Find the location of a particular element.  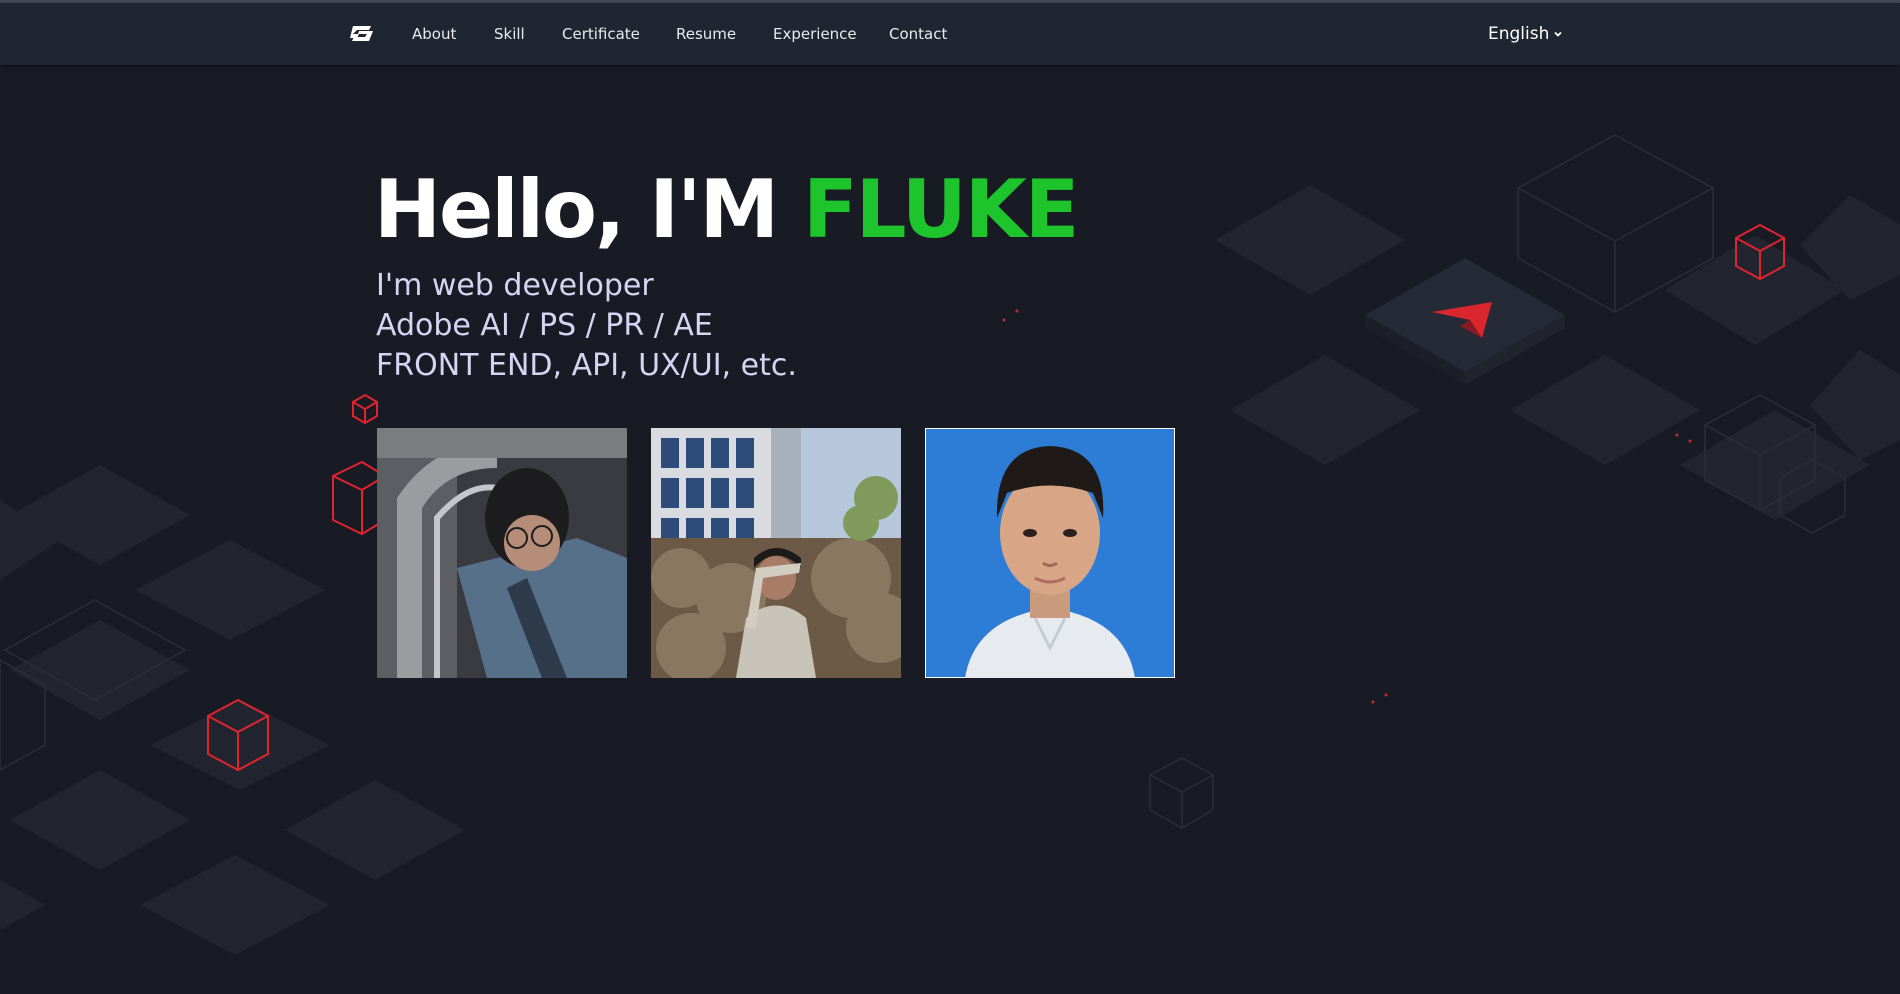

nav-item-certificate: Certificate is located at coordinates (601, 34).